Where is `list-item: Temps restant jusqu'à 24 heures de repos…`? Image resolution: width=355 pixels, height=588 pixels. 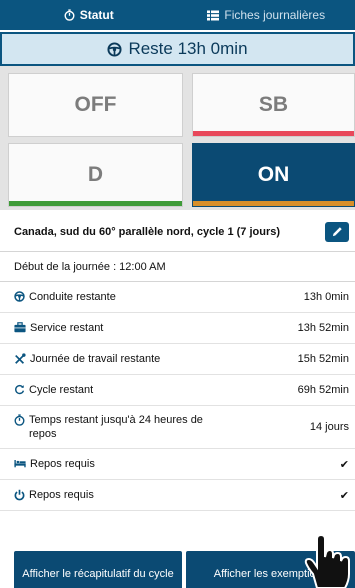 list-item: Temps restant jusqu'à 24 heures de repos… is located at coordinates (177, 427).